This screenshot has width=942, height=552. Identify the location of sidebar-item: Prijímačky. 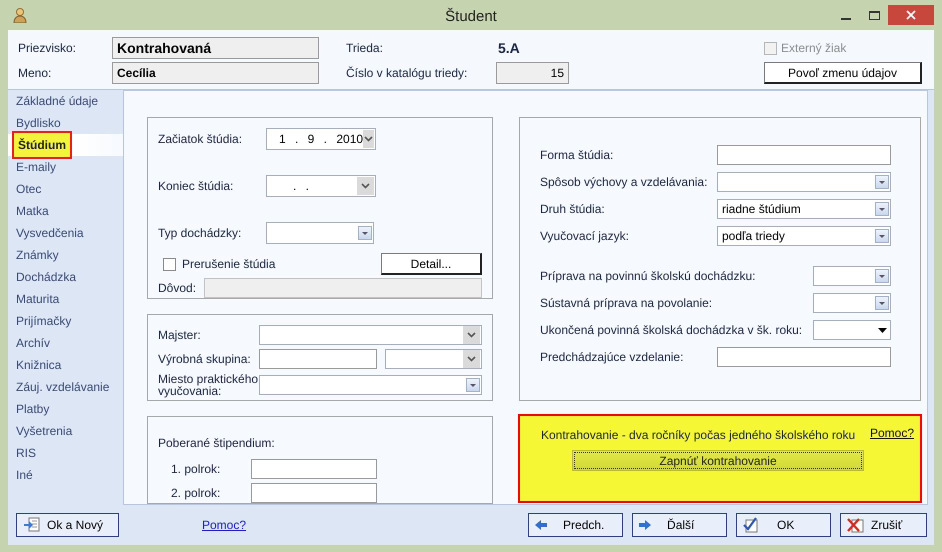
(42, 321).